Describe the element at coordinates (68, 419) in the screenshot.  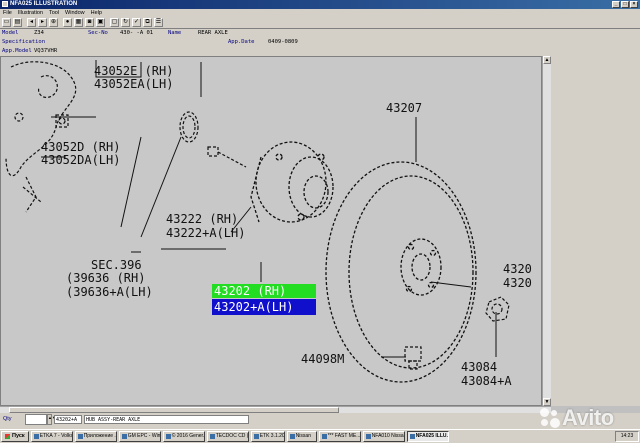
I see `part-number-field: 43202+A` at that location.